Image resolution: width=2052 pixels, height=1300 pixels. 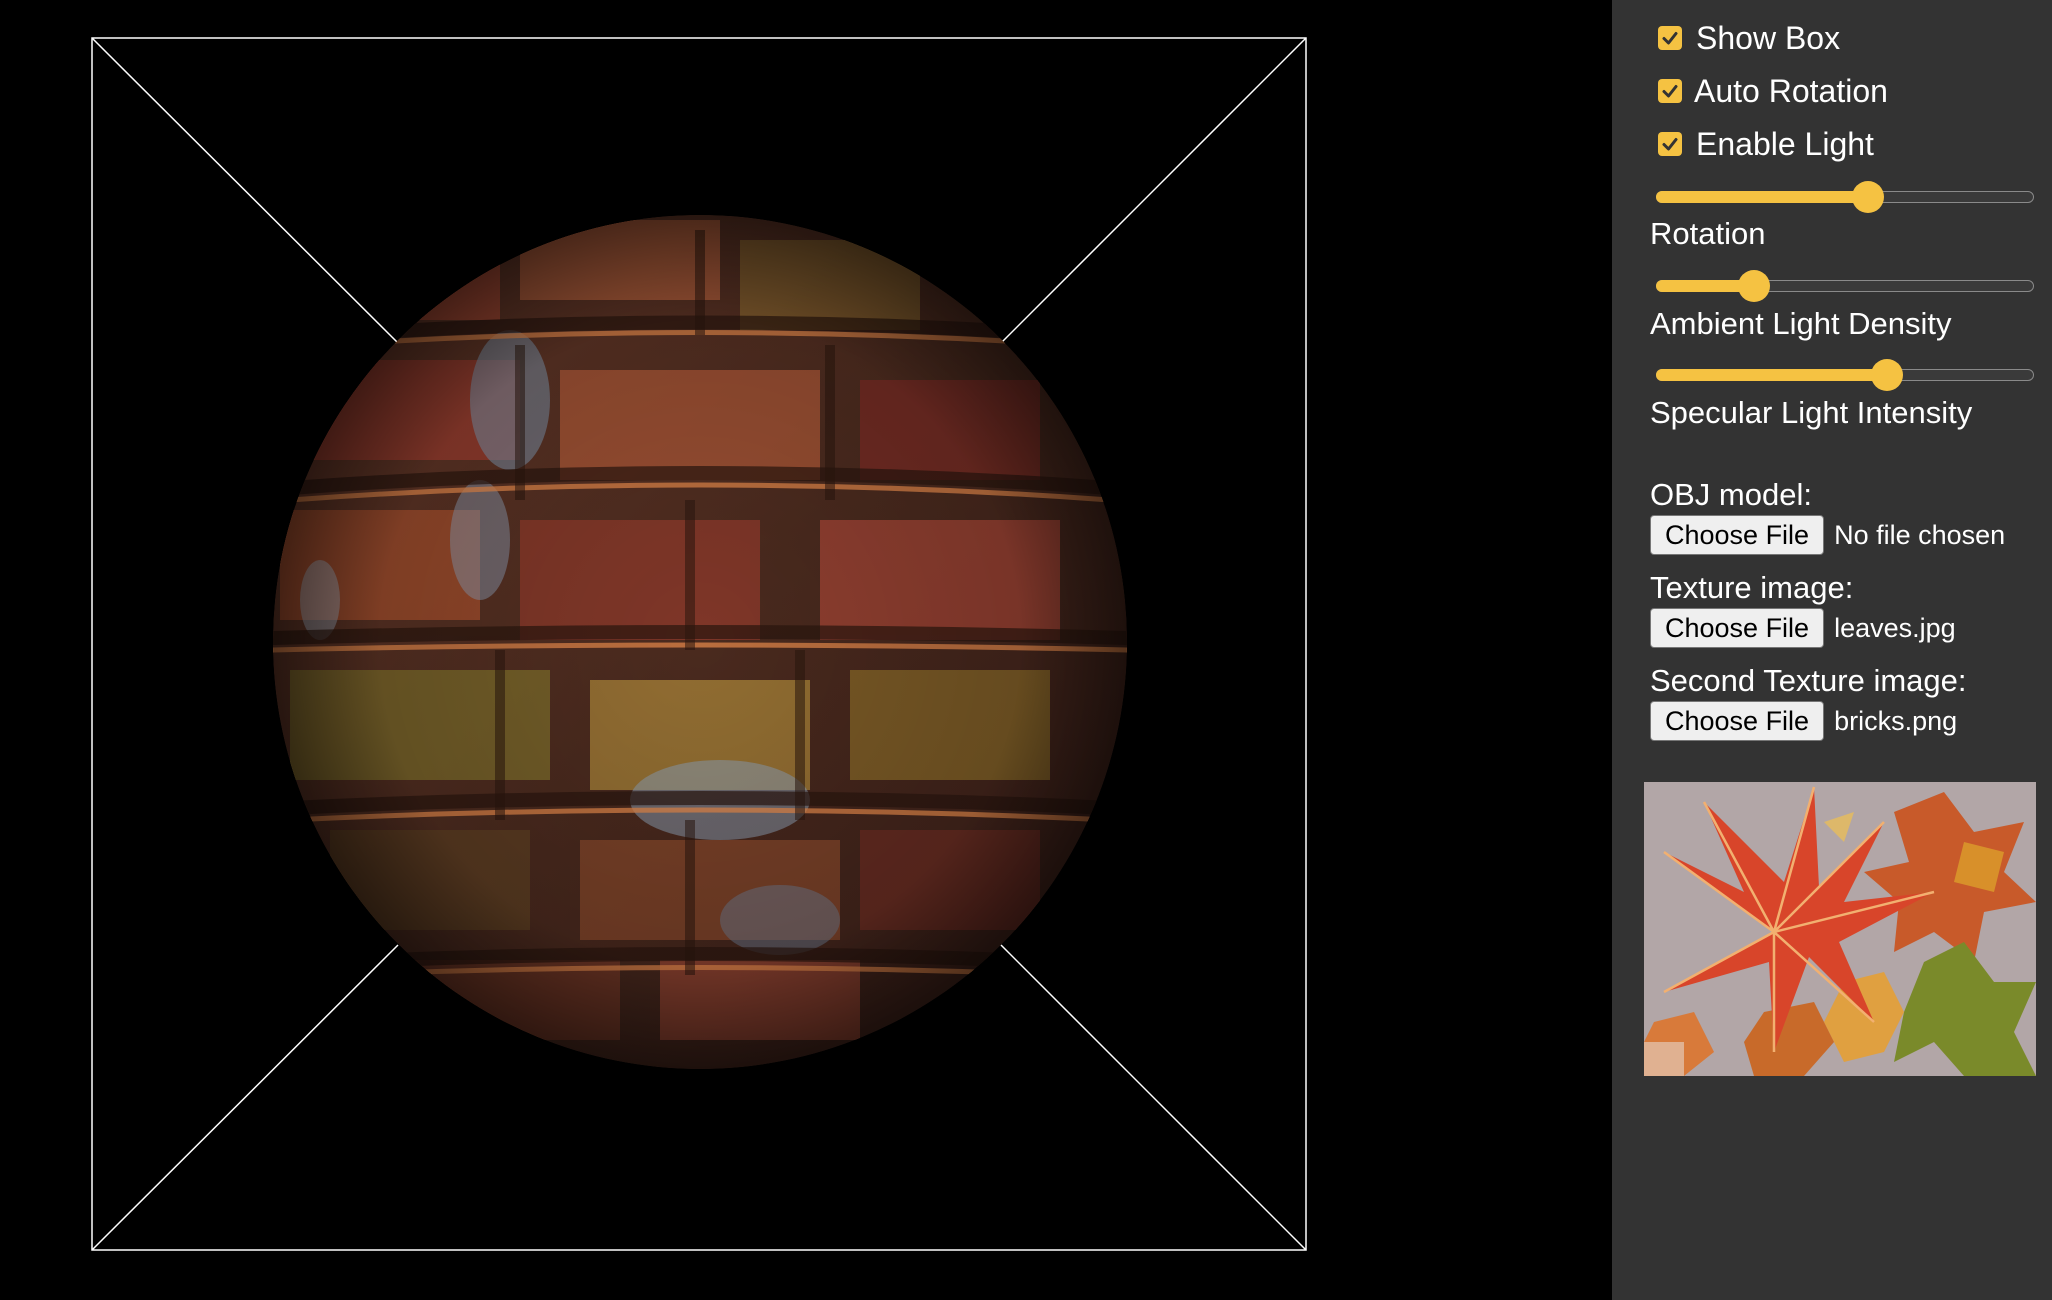 I want to click on enable-light-checkbox: Enable Light, so click(x=1766, y=144).